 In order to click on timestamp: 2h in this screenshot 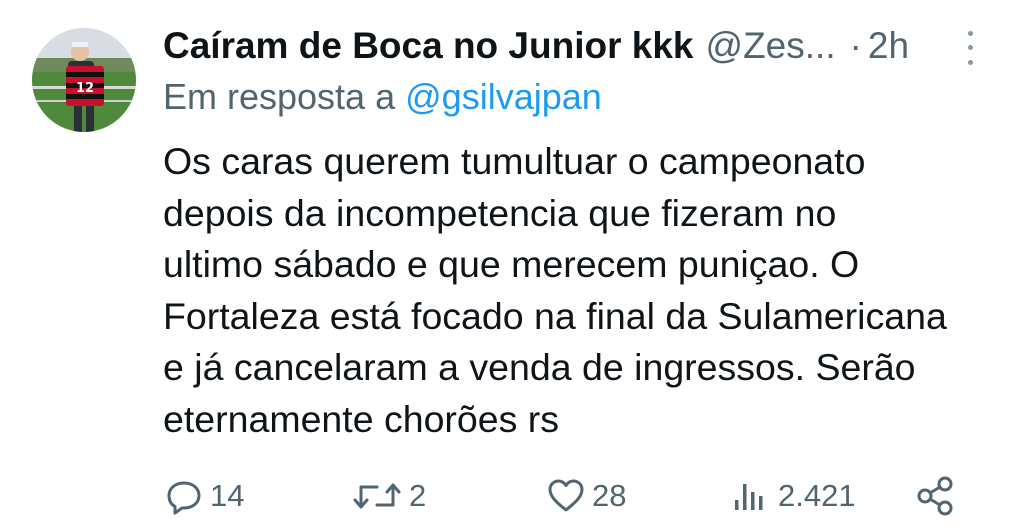, I will do `click(888, 46)`.